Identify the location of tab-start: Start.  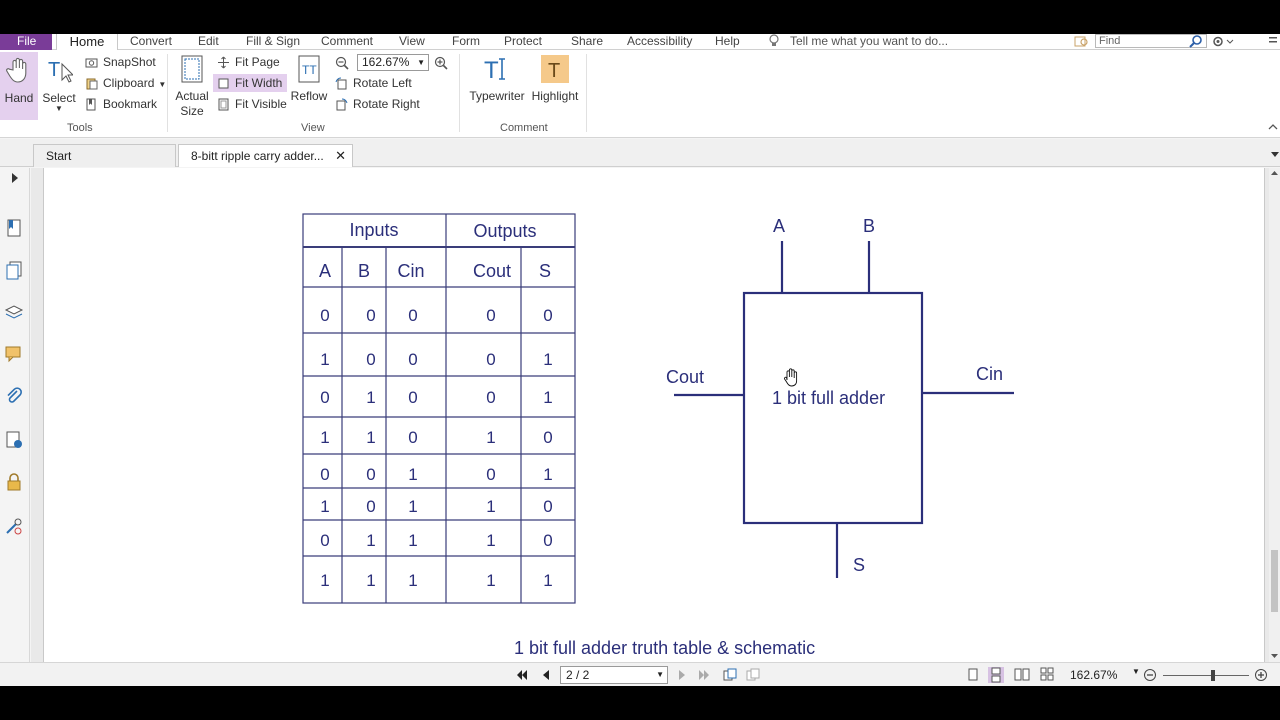
(104, 155).